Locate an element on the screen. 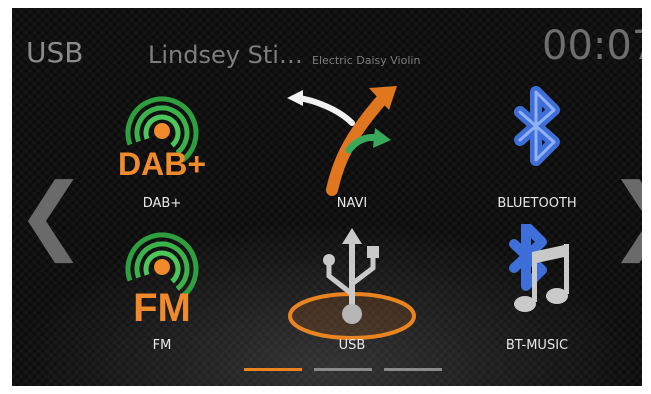  current-source: USB is located at coordinates (55, 52).